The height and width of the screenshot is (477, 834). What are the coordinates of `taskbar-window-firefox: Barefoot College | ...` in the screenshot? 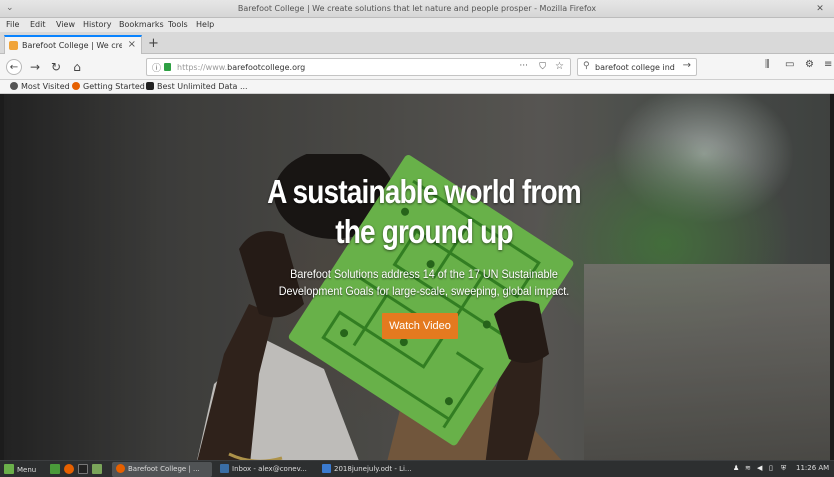 It's located at (162, 469).